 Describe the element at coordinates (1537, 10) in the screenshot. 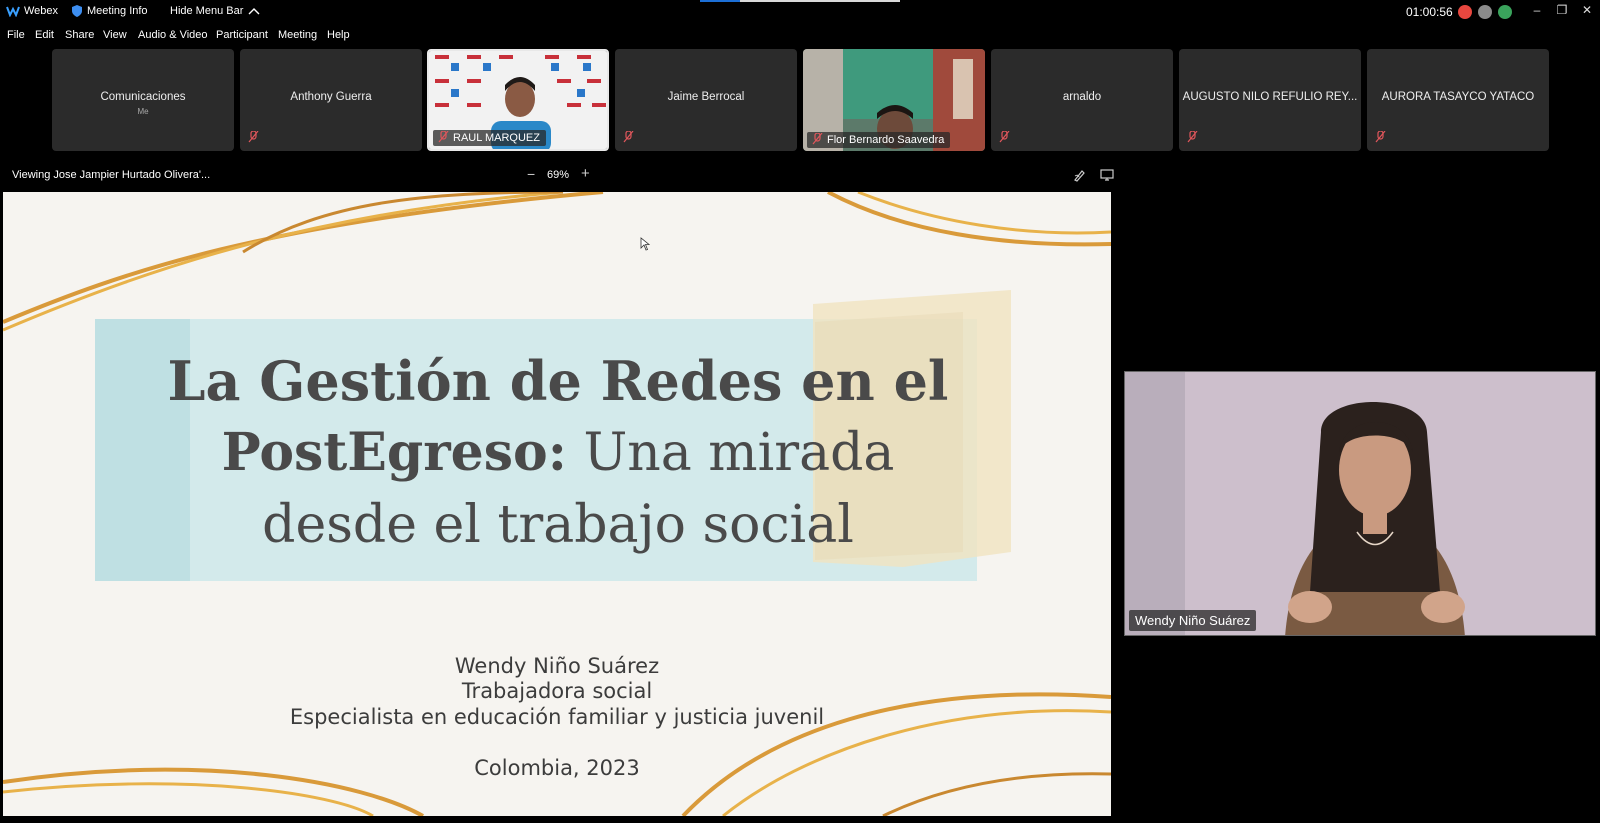

I see `minimize-icon: –` at that location.